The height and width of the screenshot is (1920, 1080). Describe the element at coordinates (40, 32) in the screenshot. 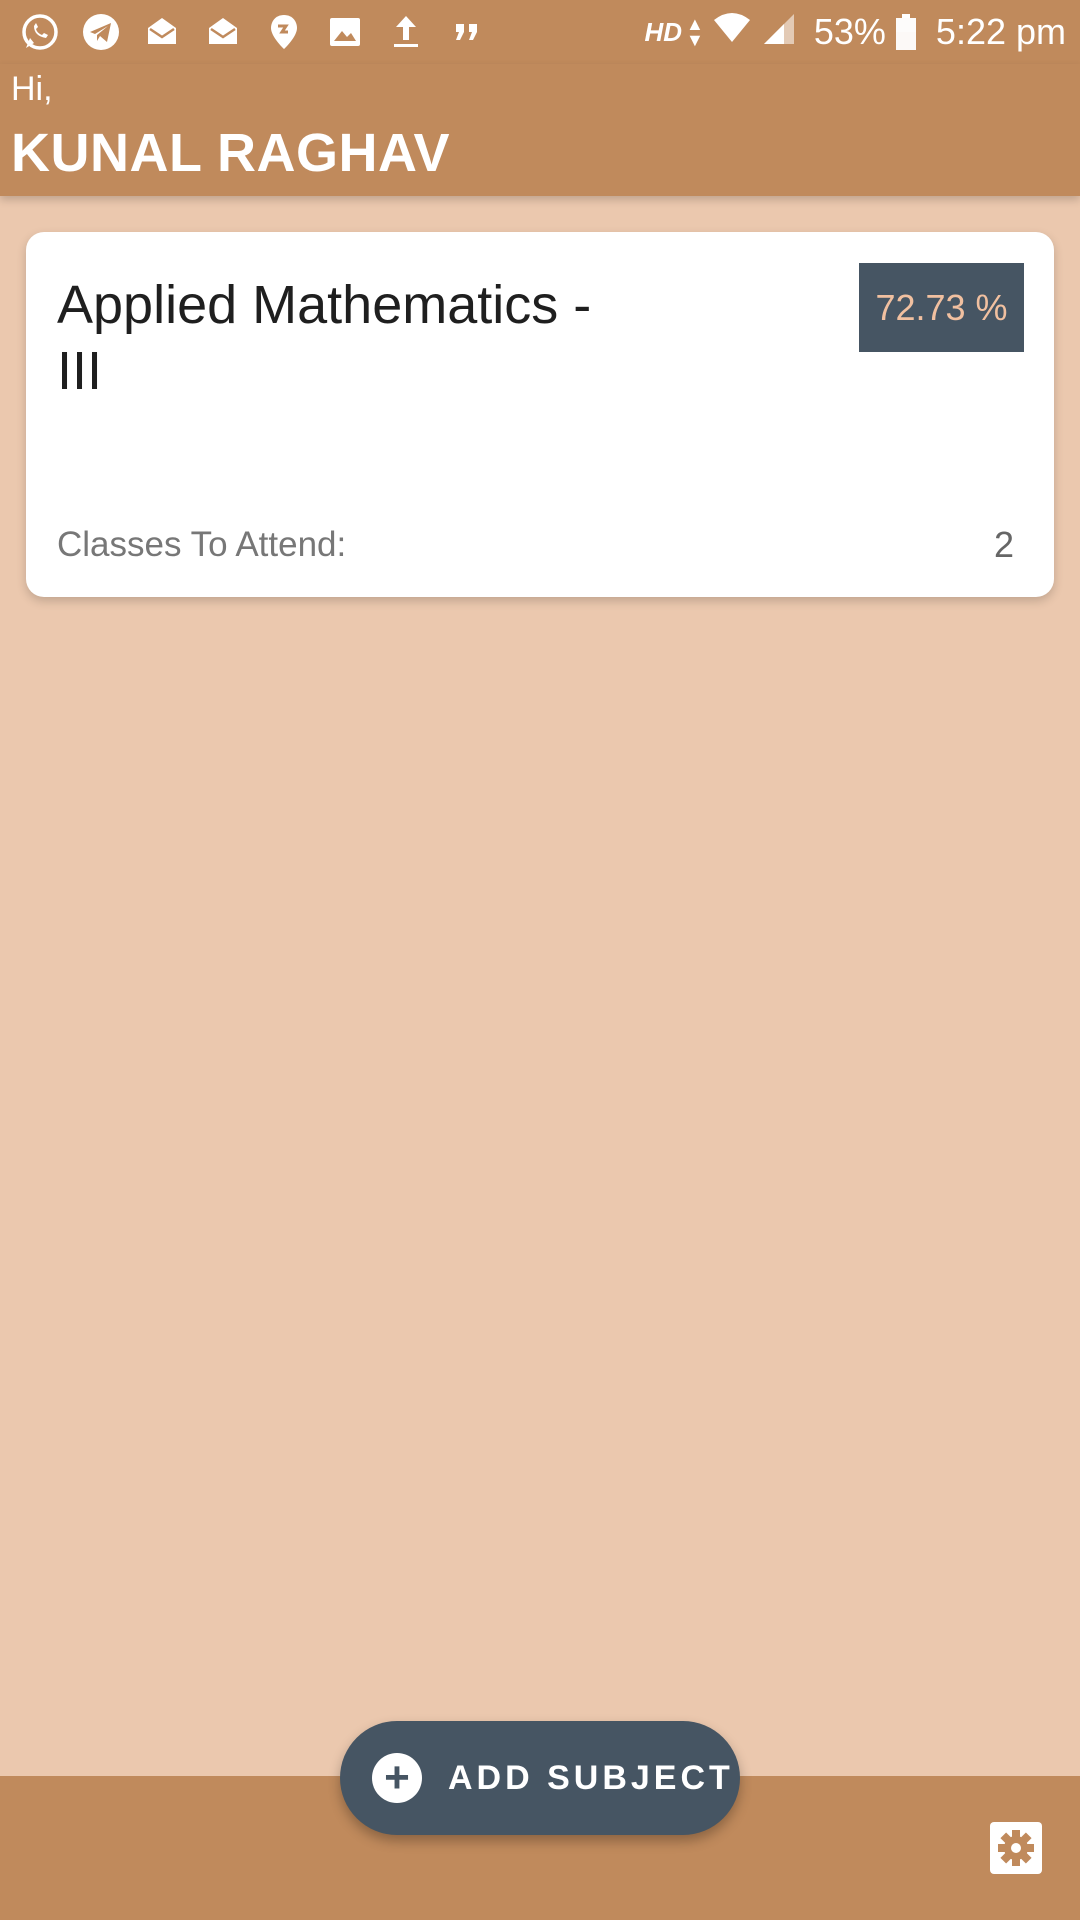

I see `whatsapp-icon` at that location.